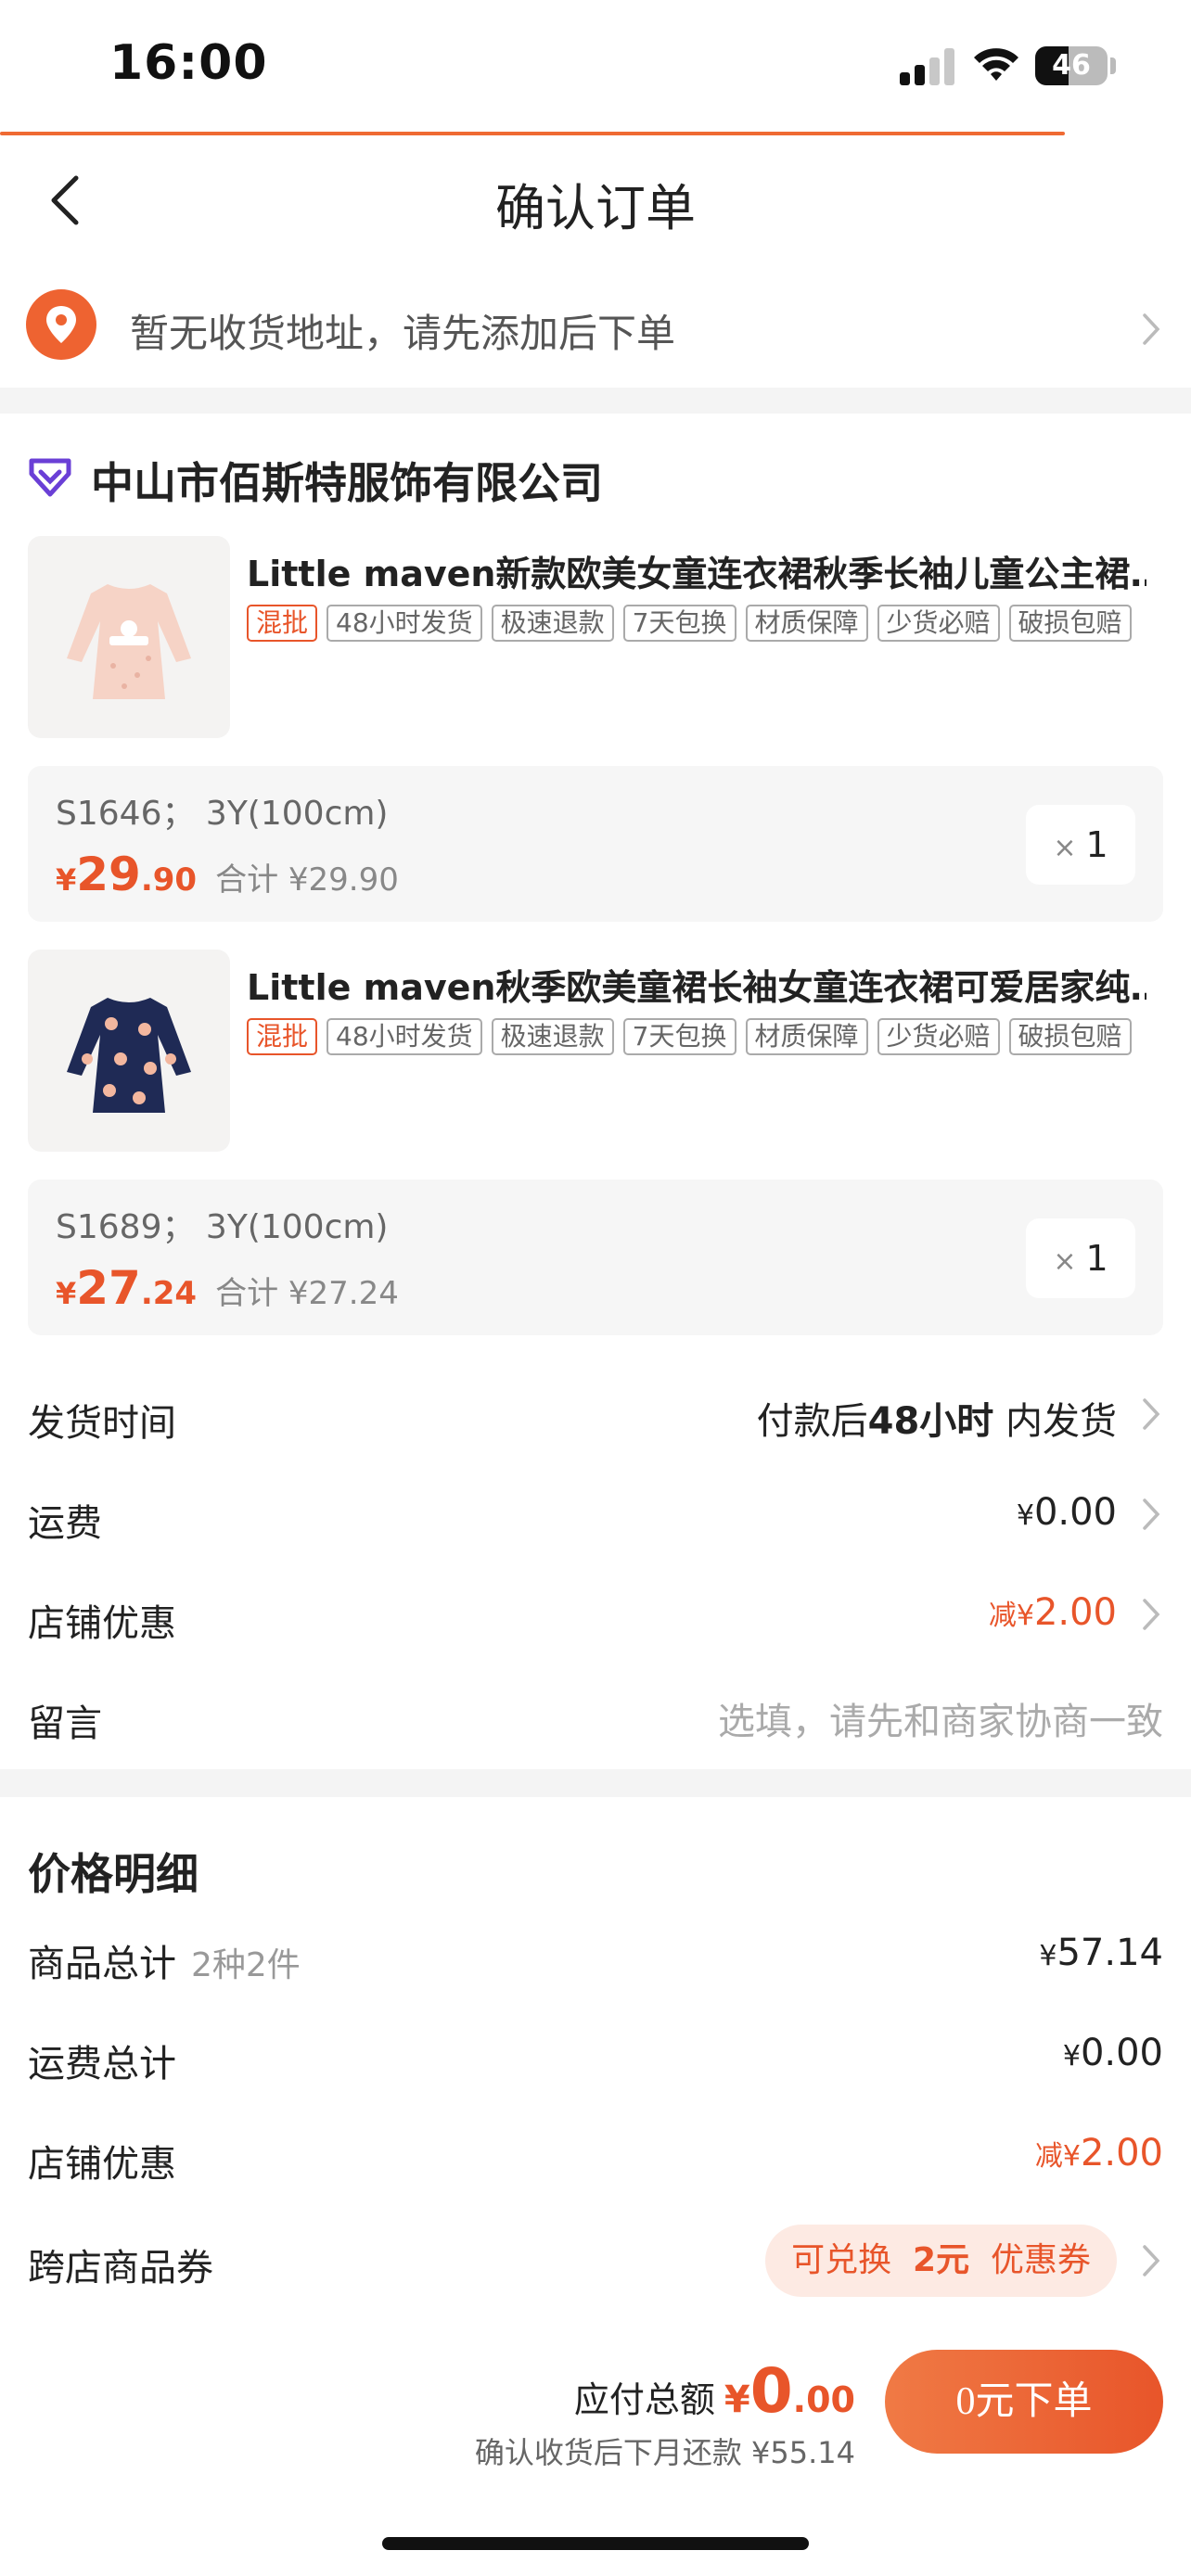 This screenshot has width=1191, height=2576. What do you see at coordinates (595, 1958) in the screenshot?
I see `goods-total-row: 商品总计 2种2件 ¥57.14` at bounding box center [595, 1958].